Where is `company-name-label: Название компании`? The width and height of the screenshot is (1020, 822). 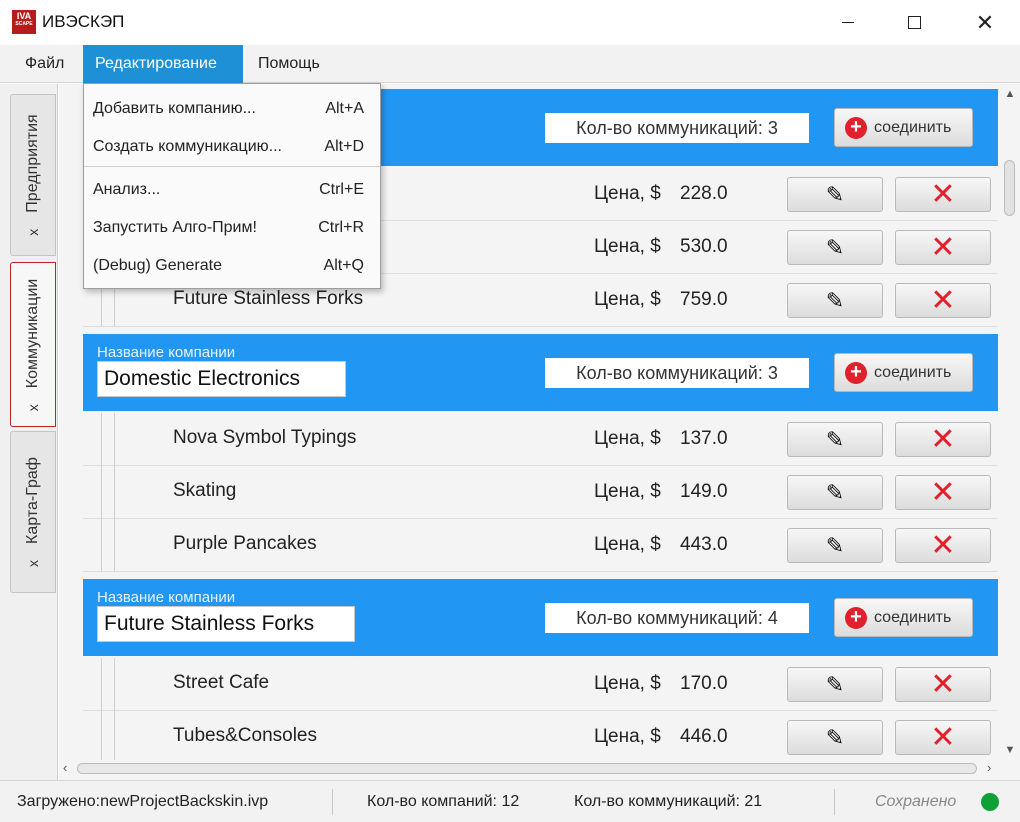 company-name-label: Название компании is located at coordinates (166, 597).